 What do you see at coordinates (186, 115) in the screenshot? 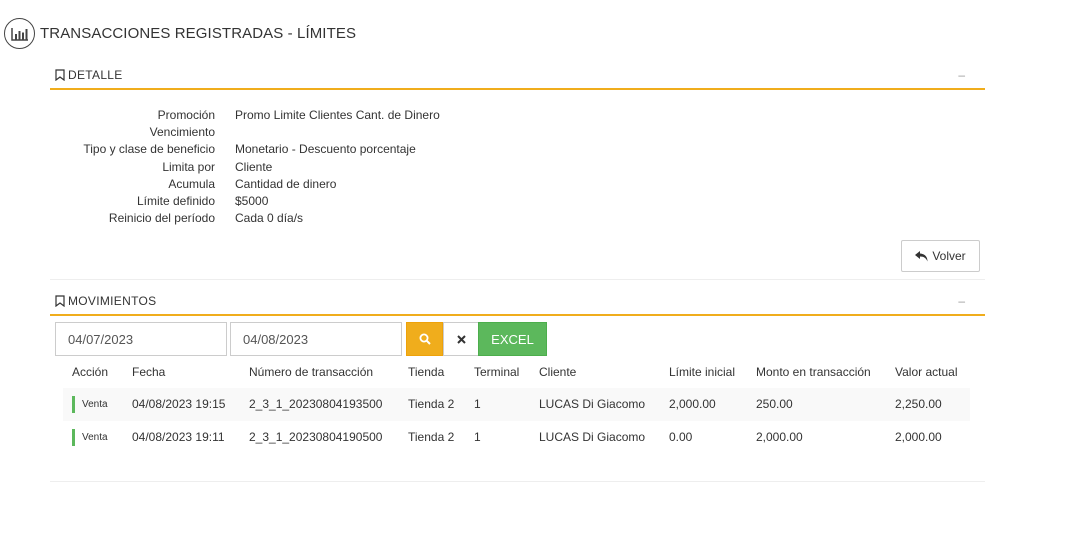
I see `field-label: Promoción` at bounding box center [186, 115].